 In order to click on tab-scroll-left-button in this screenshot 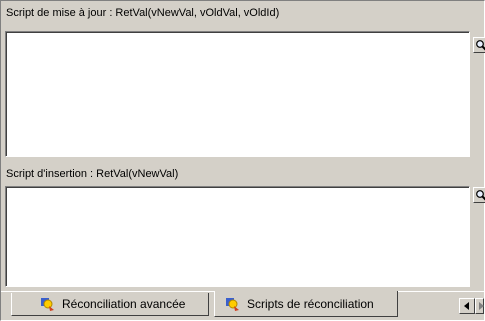, I will do `click(467, 306)`.